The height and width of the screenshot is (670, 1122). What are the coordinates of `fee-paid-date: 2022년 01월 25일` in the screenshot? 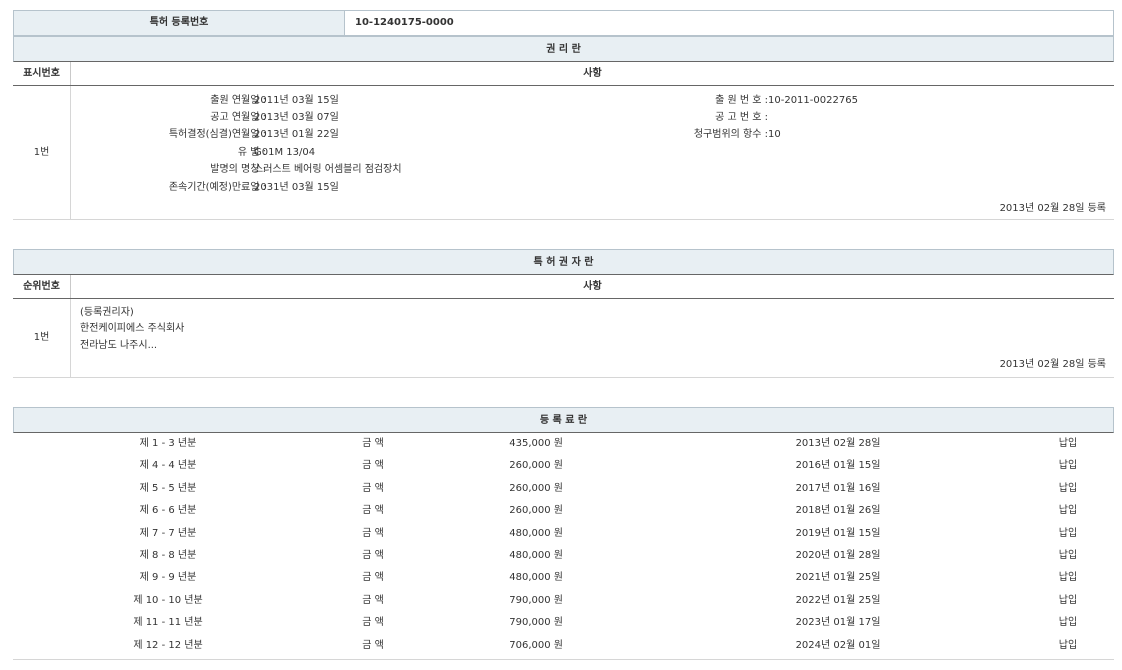 It's located at (838, 601).